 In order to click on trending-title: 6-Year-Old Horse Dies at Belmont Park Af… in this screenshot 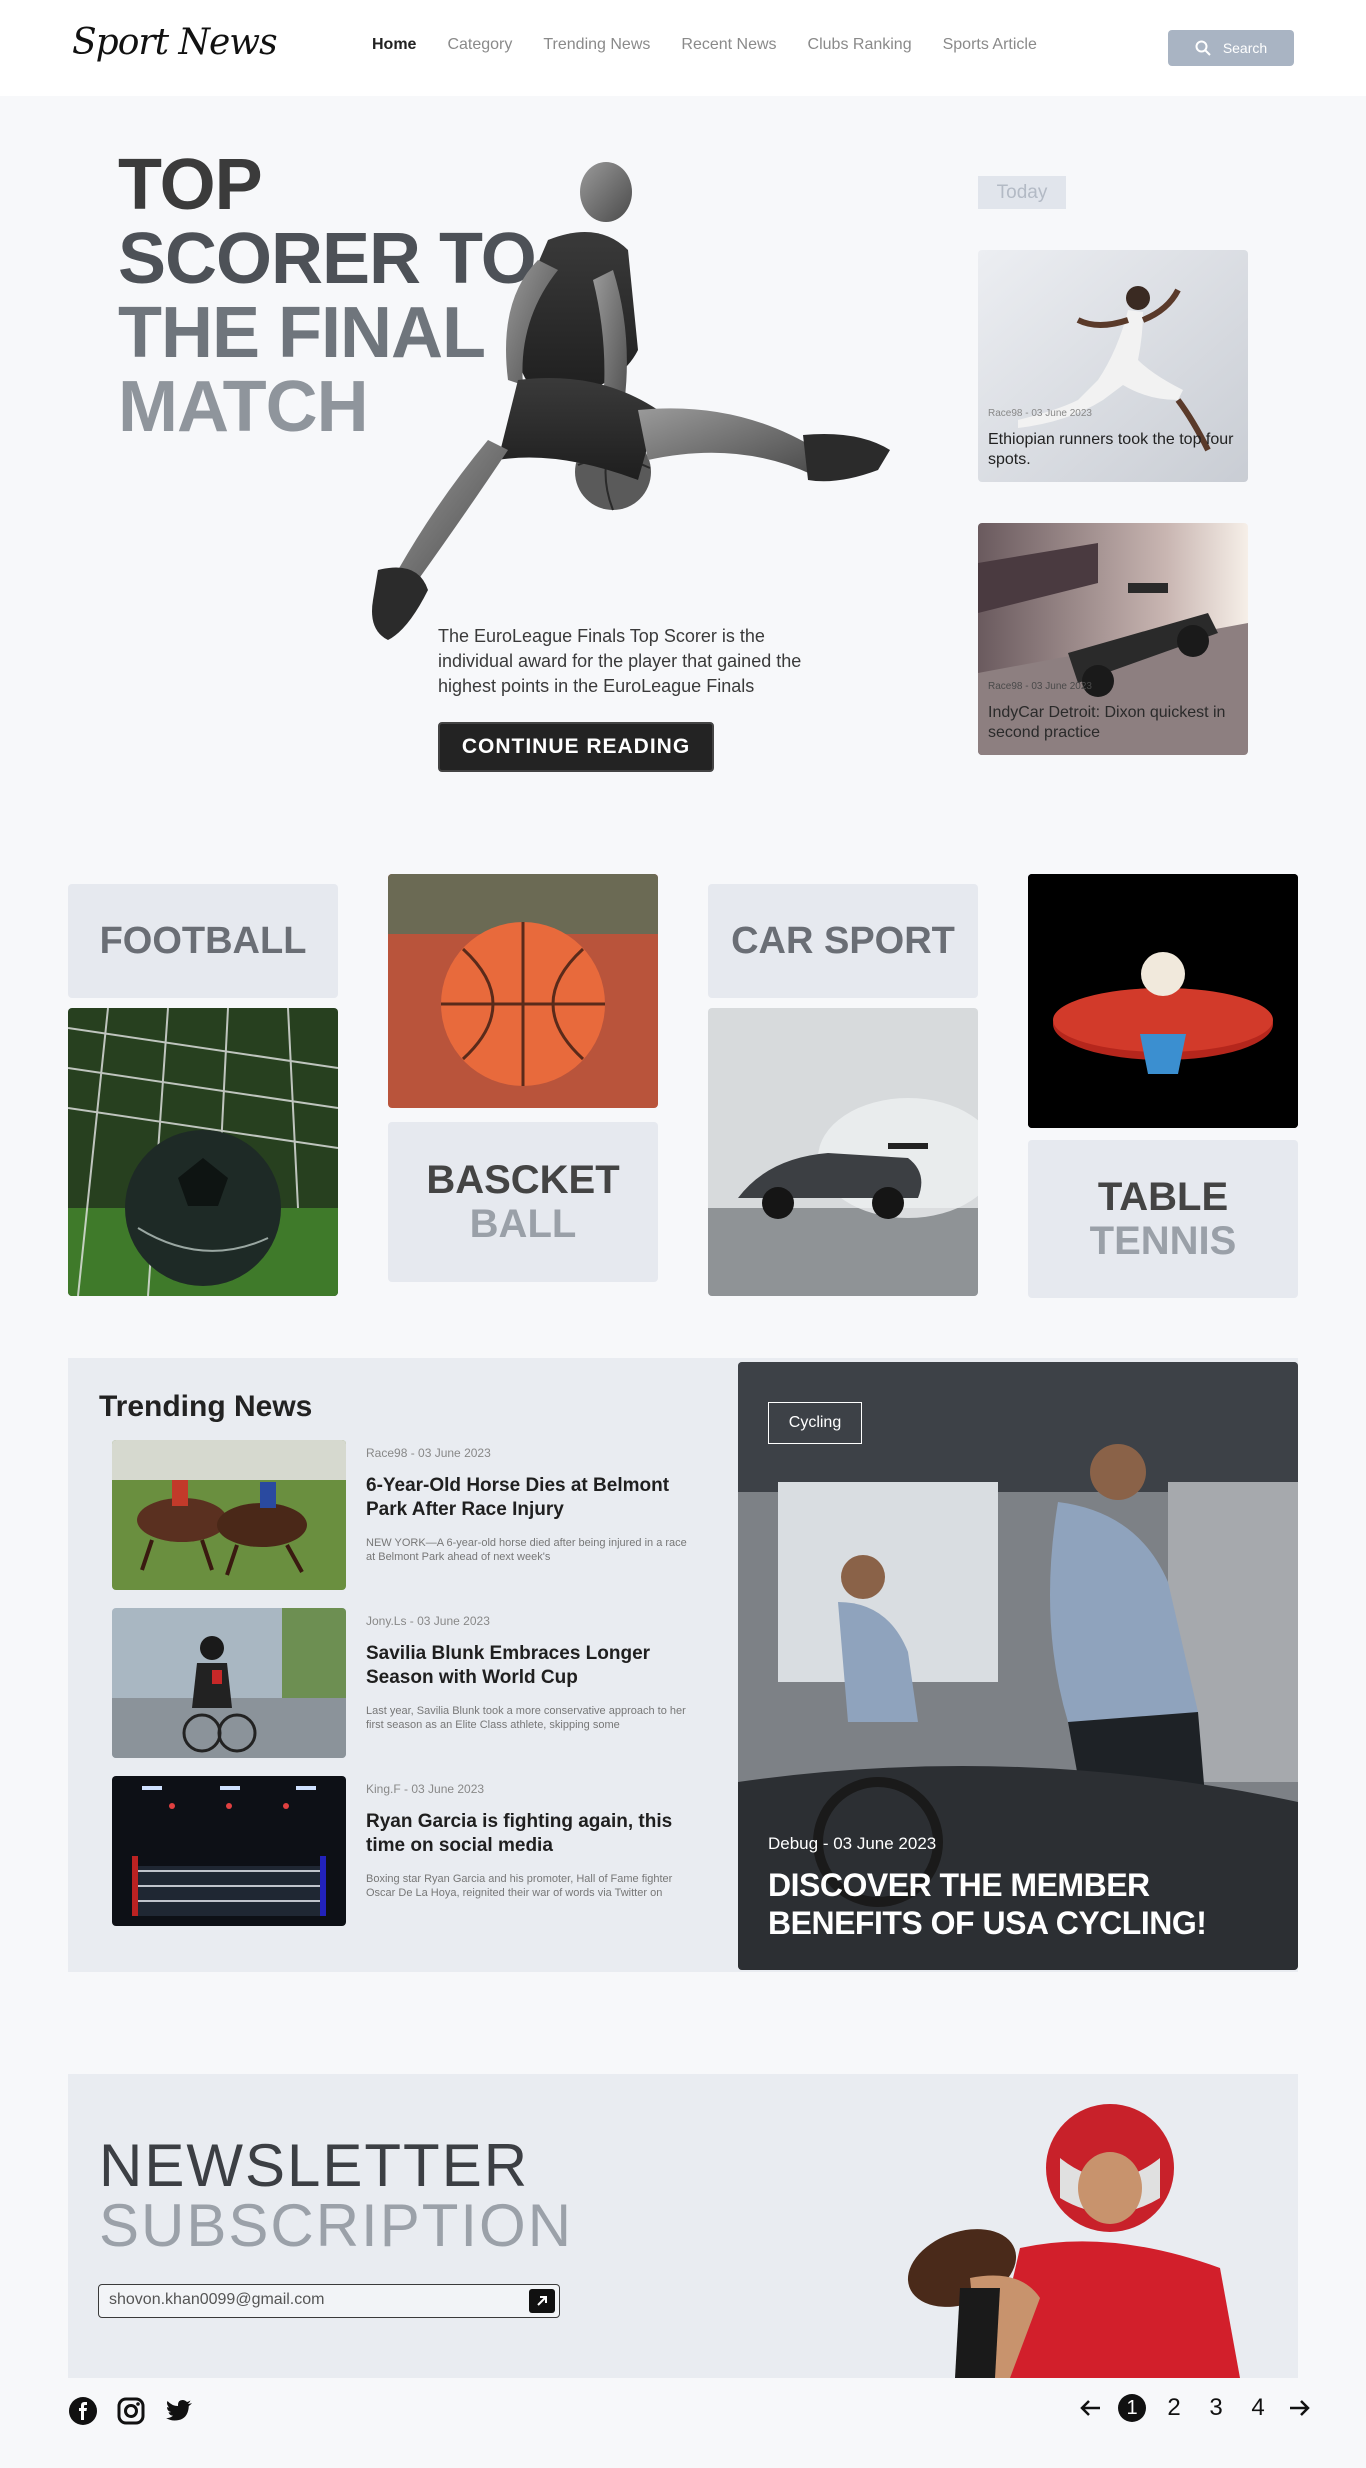, I will do `click(531, 1498)`.